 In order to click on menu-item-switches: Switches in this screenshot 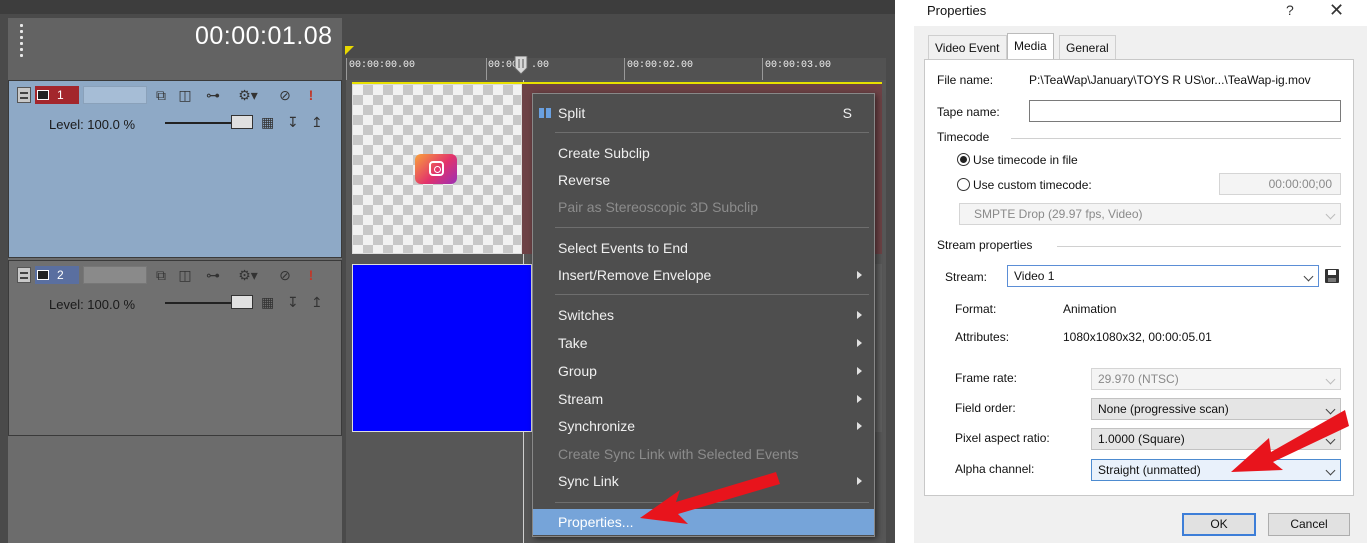, I will do `click(703, 315)`.